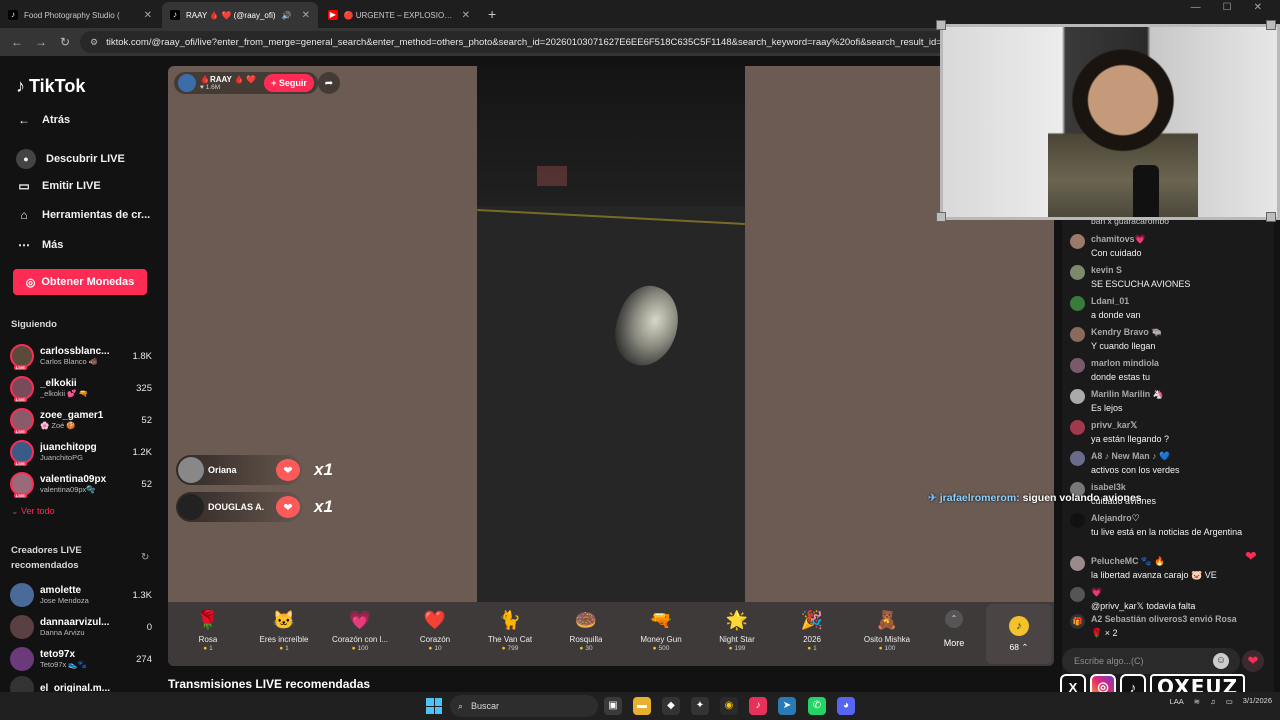 This screenshot has height=720, width=1280. I want to click on chat-username: A2 Sebastián oliveros3 envió Rosa, so click(1164, 619).